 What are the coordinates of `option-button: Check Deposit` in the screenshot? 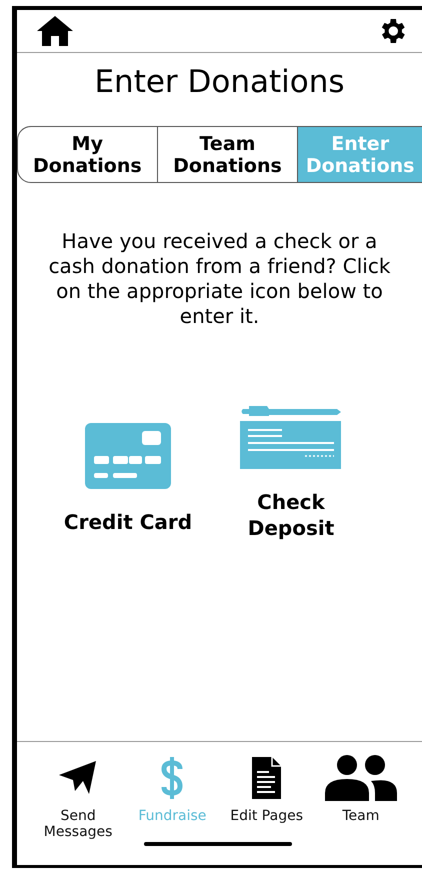 It's located at (329, 473).